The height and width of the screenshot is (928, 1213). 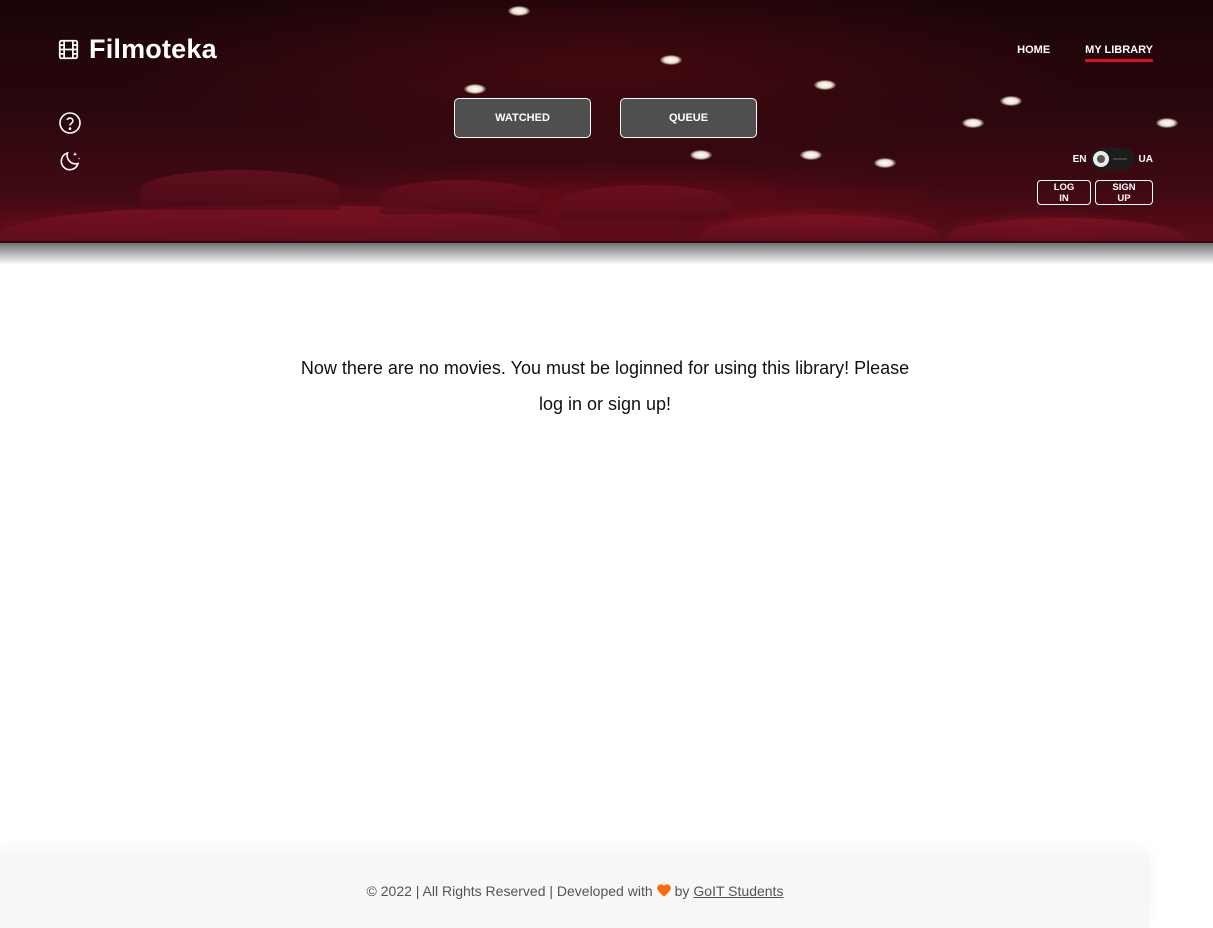 What do you see at coordinates (1079, 159) in the screenshot?
I see `lang-en-label: EN` at bounding box center [1079, 159].